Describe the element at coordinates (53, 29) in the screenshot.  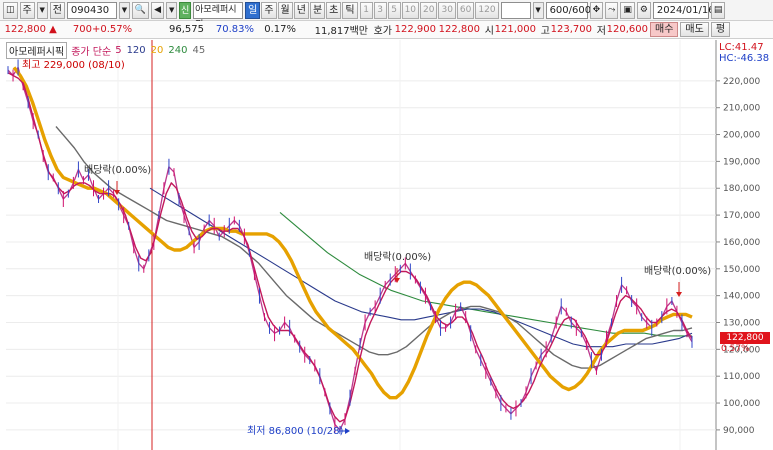
I see `up-arrow-icon: ▲` at that location.